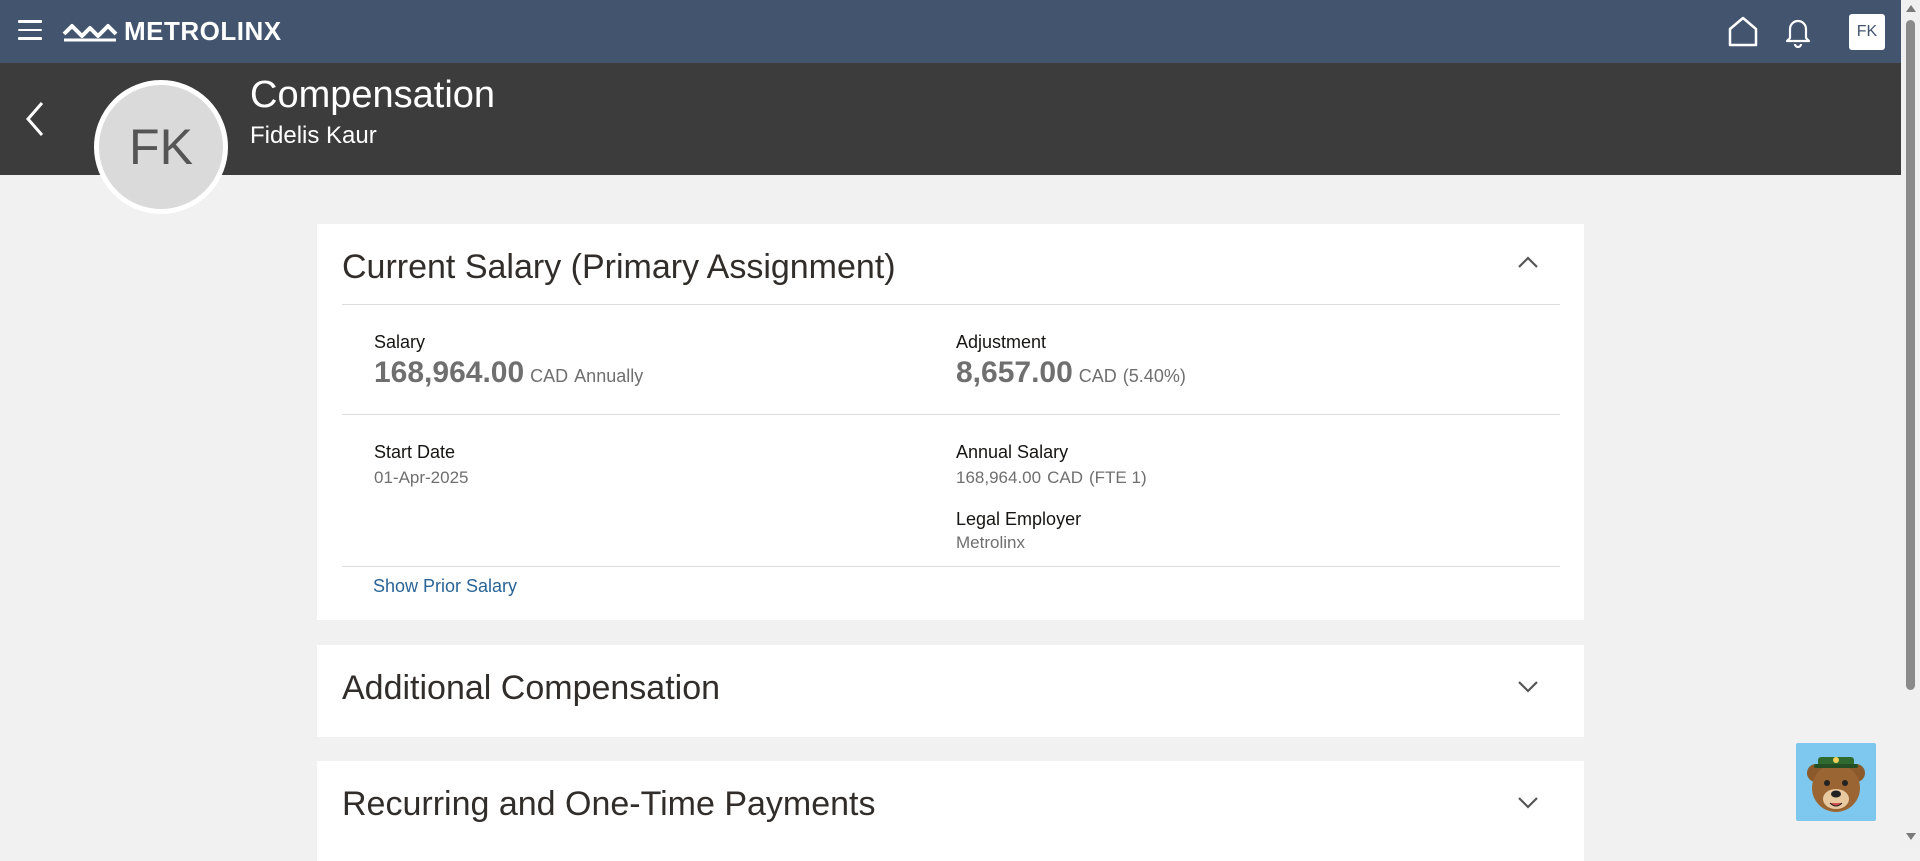  I want to click on chat-assistant-bear-icon, so click(1836, 782).